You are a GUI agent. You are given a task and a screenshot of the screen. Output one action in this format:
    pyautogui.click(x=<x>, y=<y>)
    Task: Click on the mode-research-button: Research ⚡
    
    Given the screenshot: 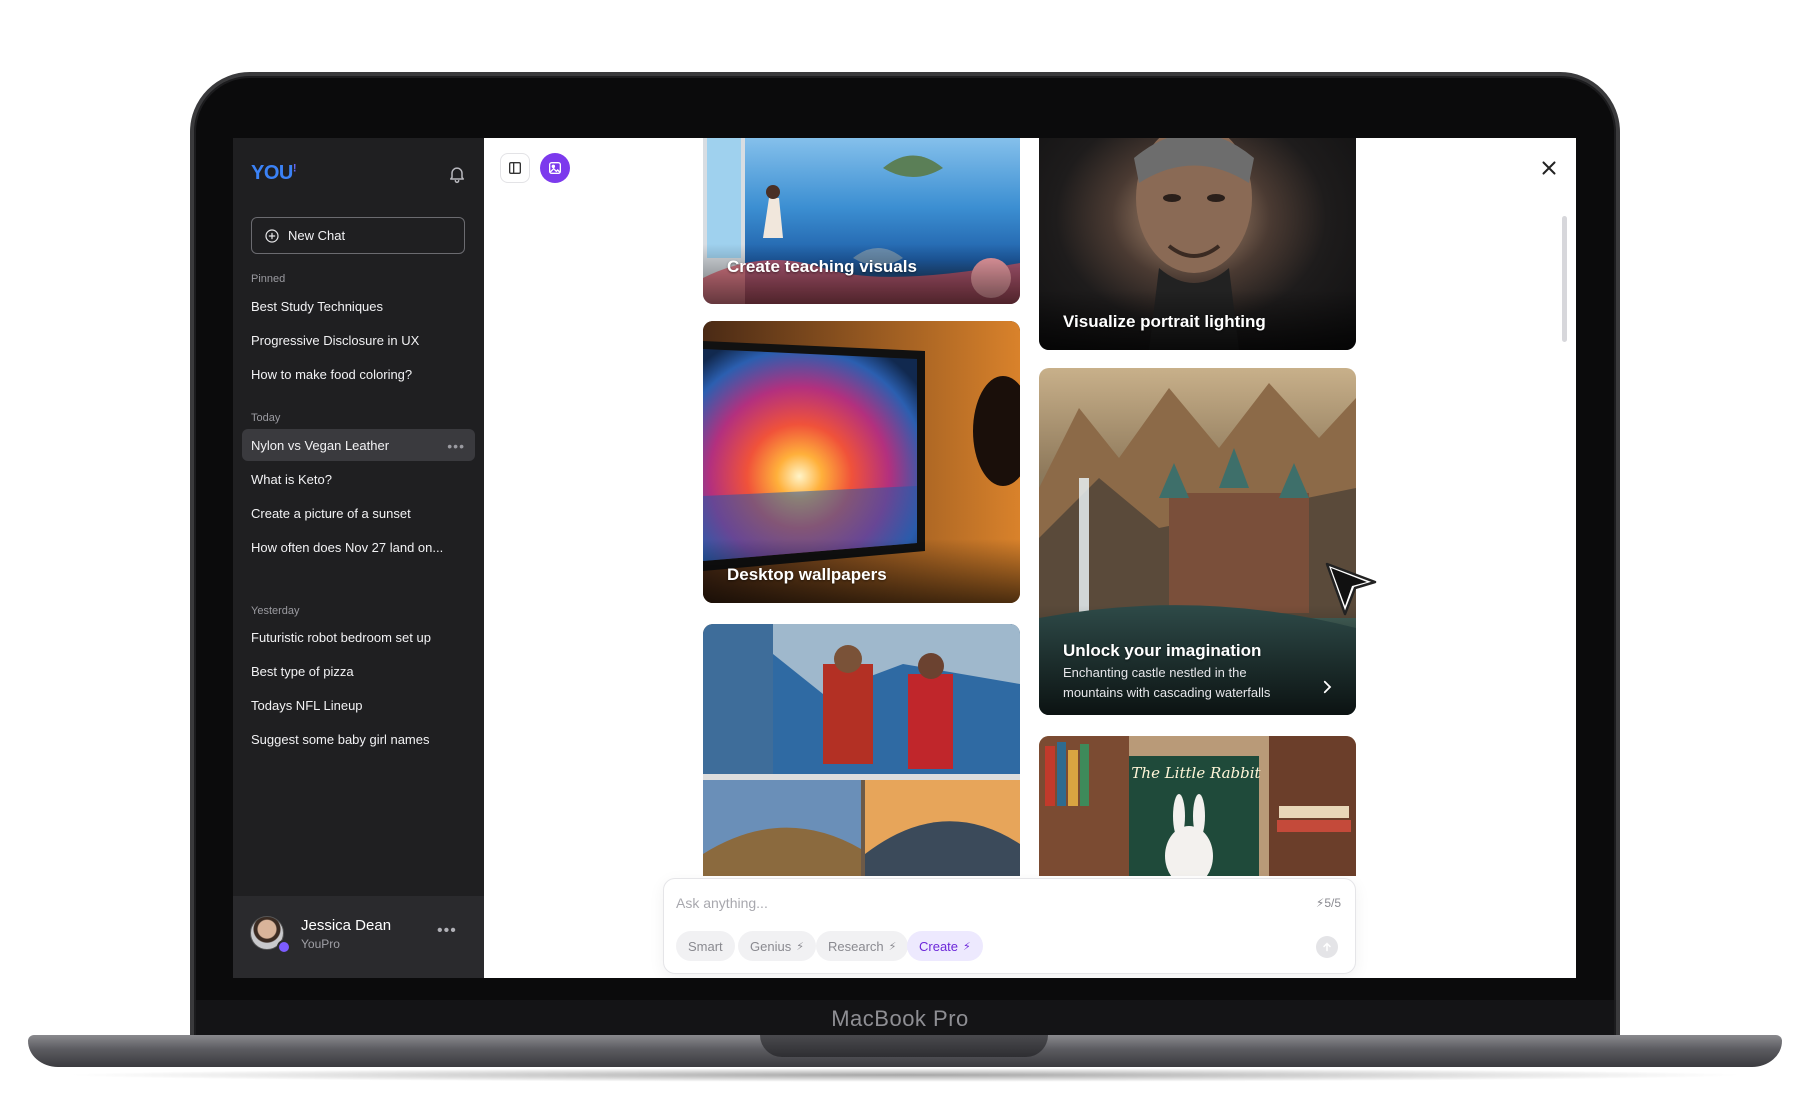 What is the action you would take?
    pyautogui.click(x=862, y=946)
    